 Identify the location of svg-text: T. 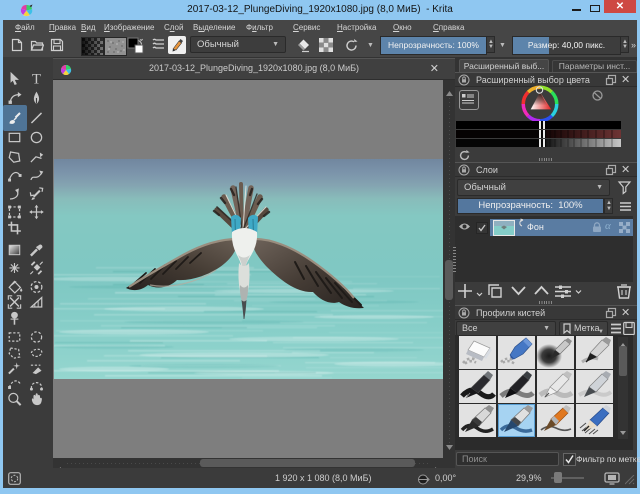
(36, 80).